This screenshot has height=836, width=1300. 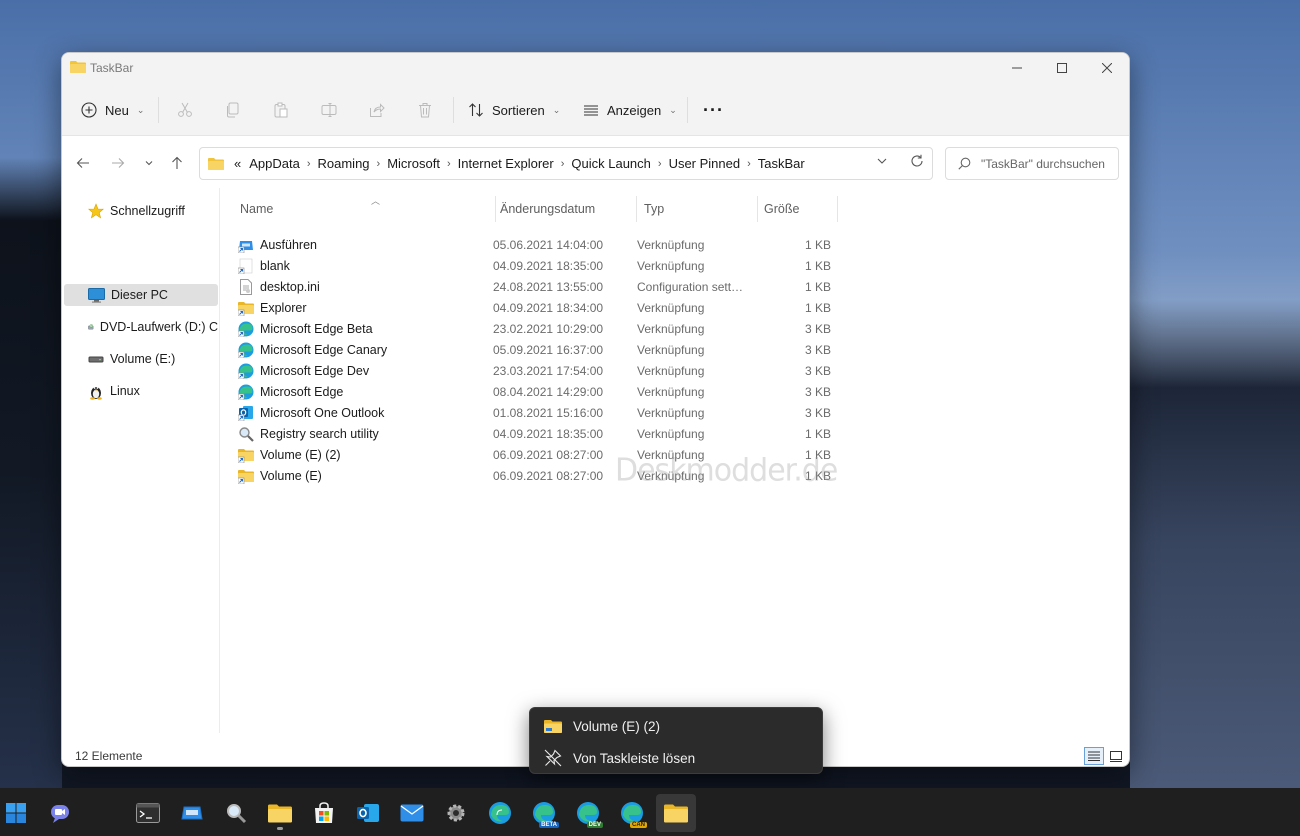 I want to click on nav-item-this-pc: Dieser PC, so click(x=141, y=295).